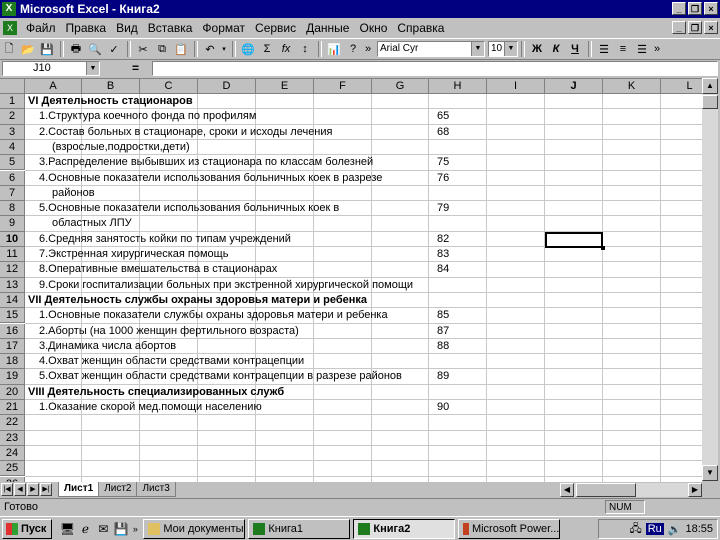 The height and width of the screenshot is (540, 720). Describe the element at coordinates (404, 528) in the screenshot. I see `taskbar-book2: Книга2` at that location.